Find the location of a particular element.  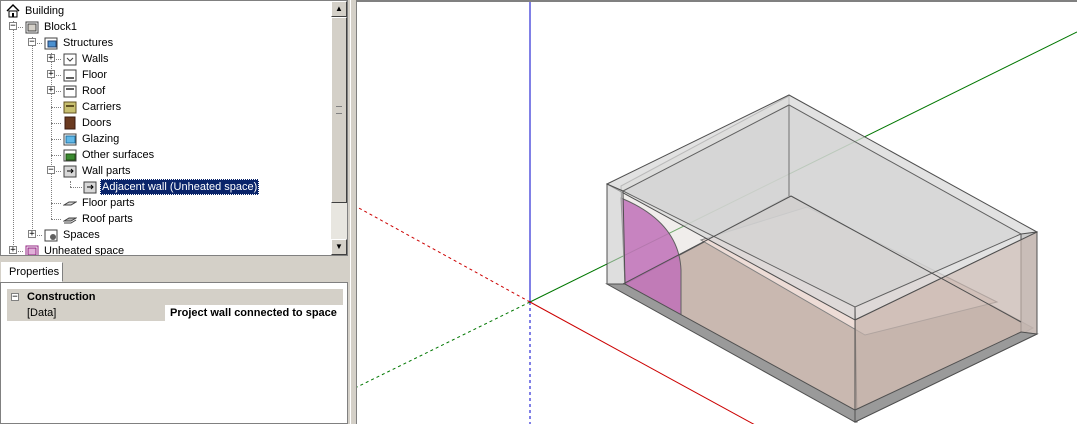

roof-icon is located at coordinates (70, 91).